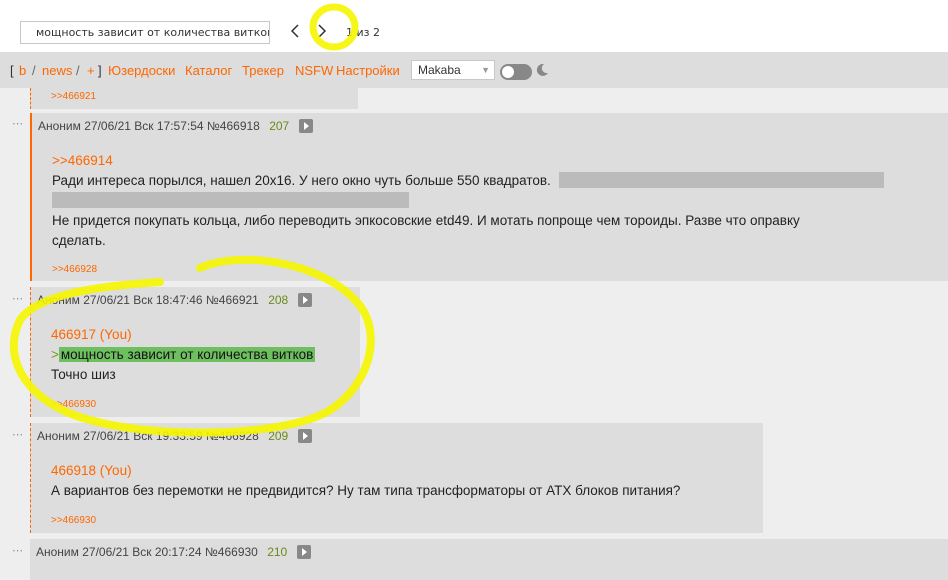 This screenshot has height=580, width=948. Describe the element at coordinates (368, 70) in the screenshot. I see `nav-settings: Настройки` at that location.